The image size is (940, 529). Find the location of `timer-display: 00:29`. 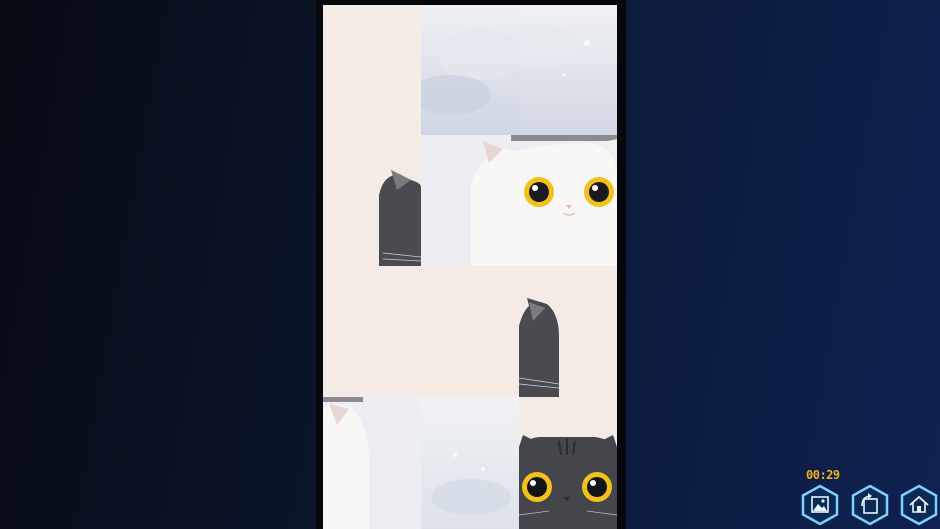

timer-display: 00:29 is located at coordinates (823, 475).